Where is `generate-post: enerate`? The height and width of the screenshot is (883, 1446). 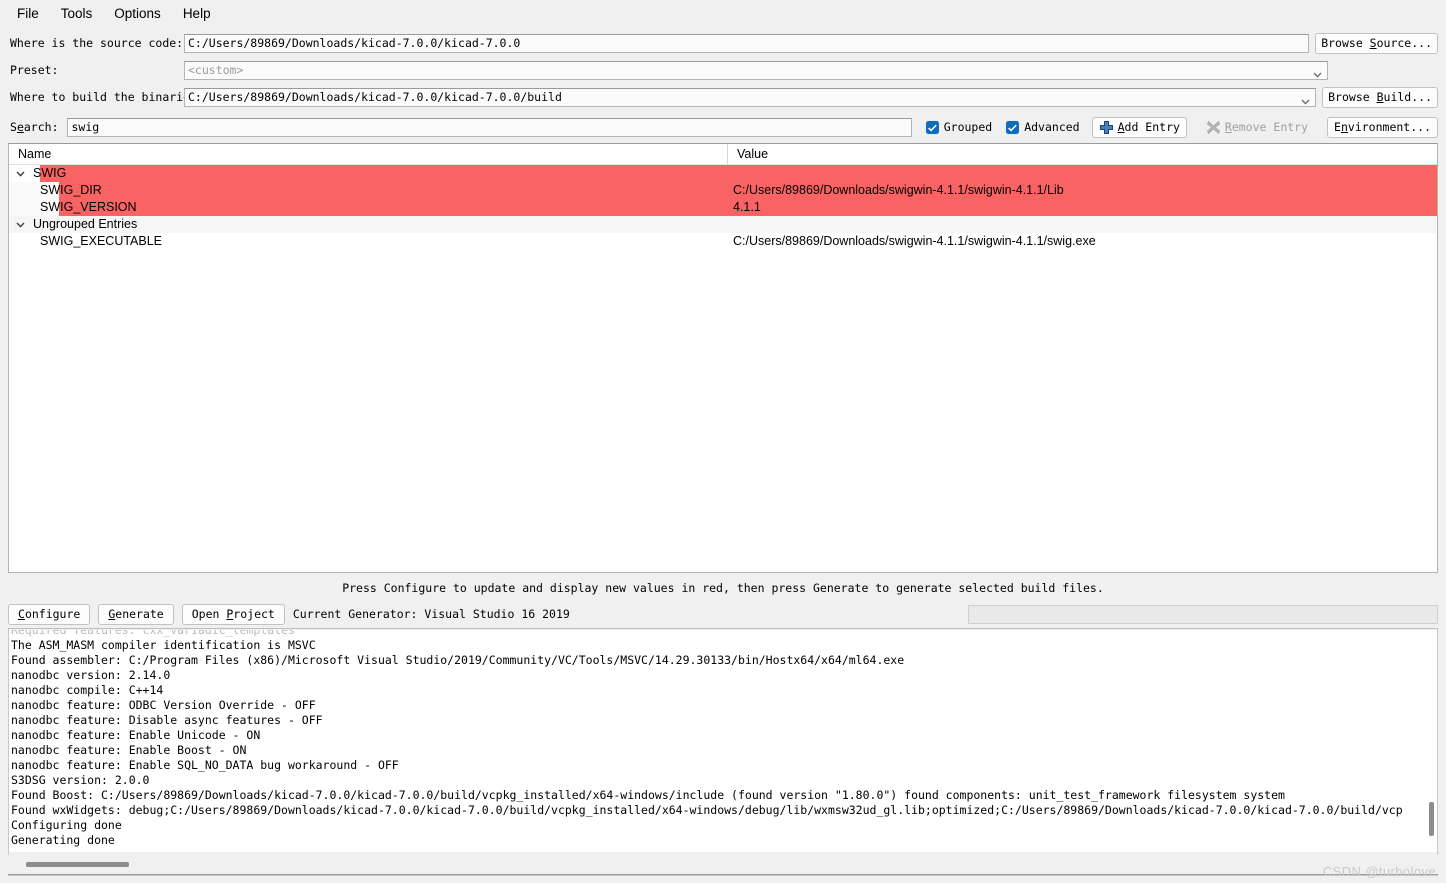 generate-post: enerate is located at coordinates (139, 614).